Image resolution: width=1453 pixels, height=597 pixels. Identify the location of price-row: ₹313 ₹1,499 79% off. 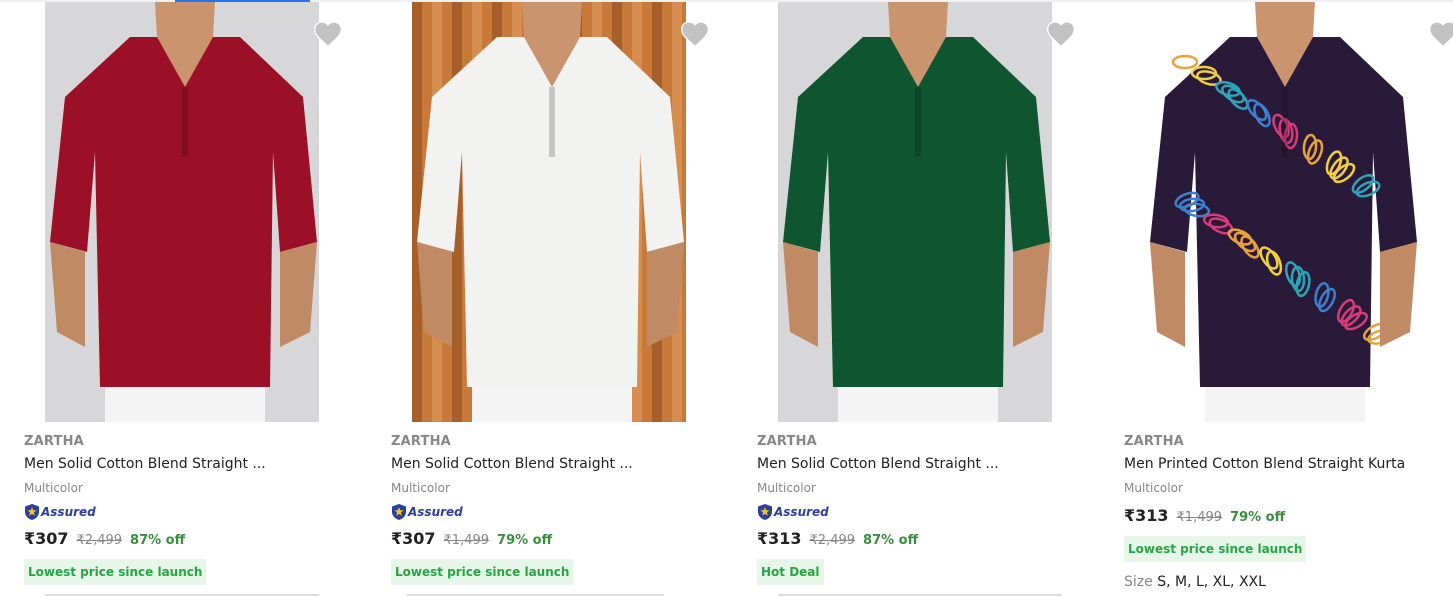
(1288, 516).